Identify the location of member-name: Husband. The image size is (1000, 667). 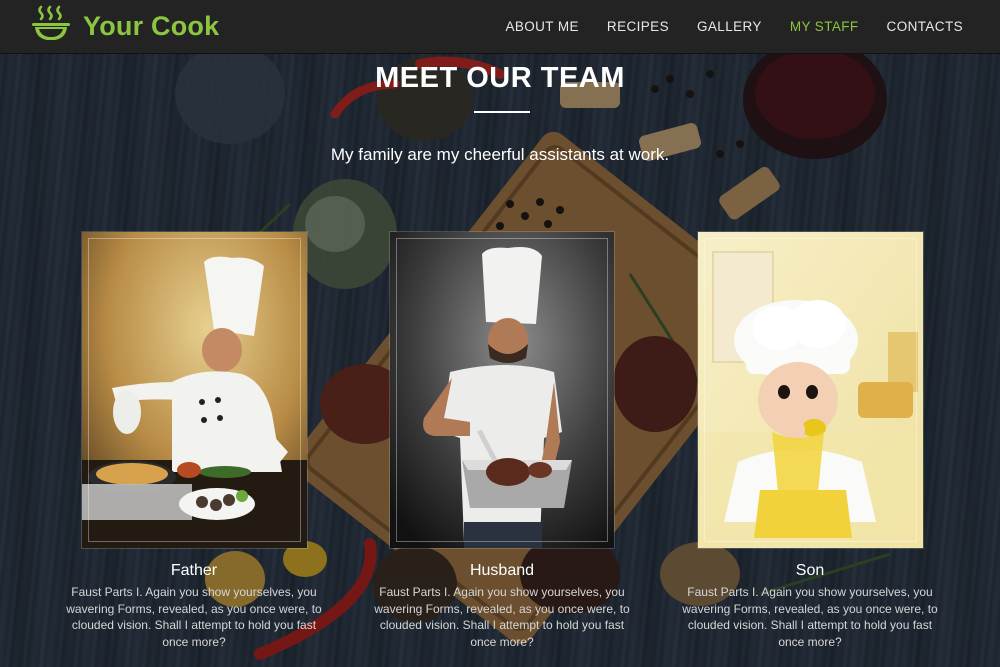
(502, 570).